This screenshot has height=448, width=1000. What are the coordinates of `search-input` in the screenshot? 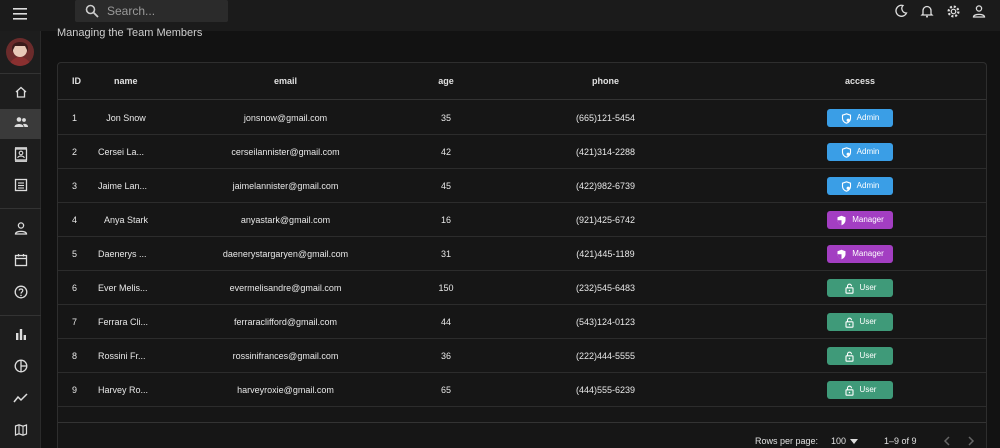 It's located at (162, 11).